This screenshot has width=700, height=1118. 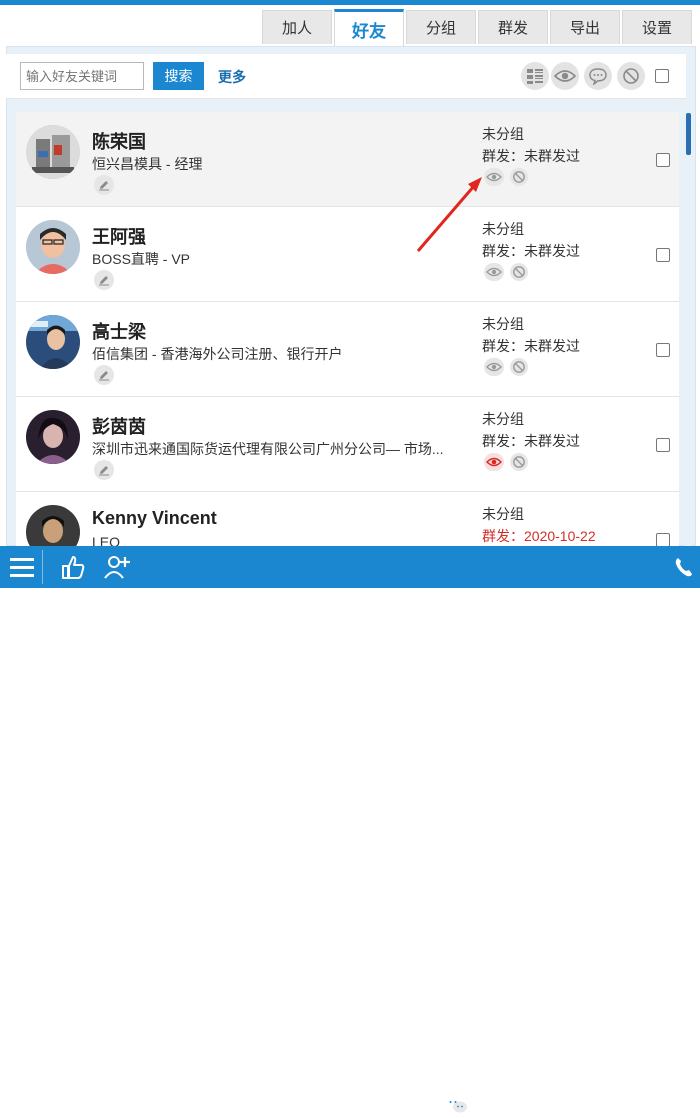 I want to click on add-user-icon, so click(x=117, y=567).